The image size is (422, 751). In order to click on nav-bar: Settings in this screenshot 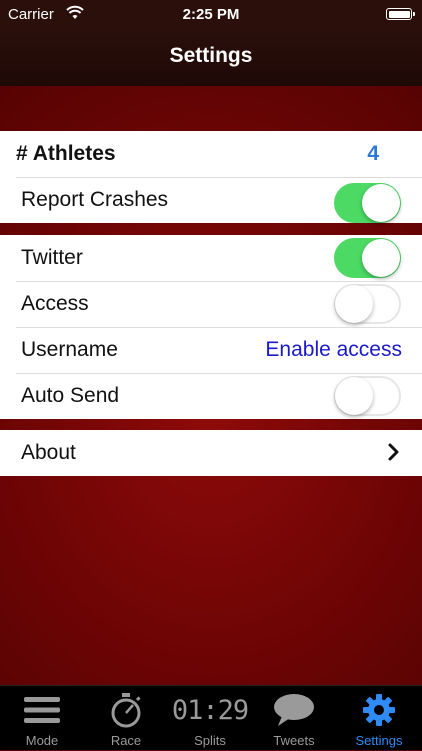, I will do `click(211, 58)`.